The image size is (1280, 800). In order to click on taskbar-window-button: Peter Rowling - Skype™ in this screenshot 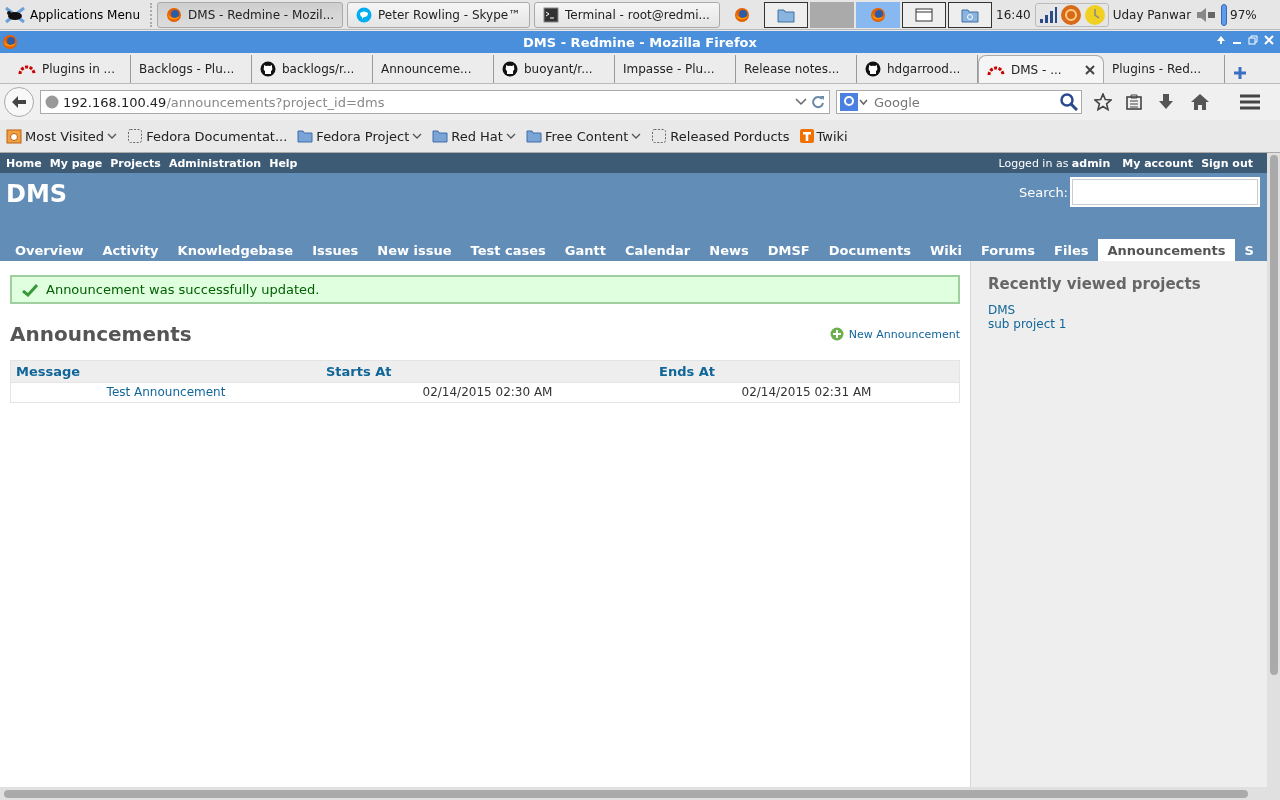, I will do `click(439, 14)`.